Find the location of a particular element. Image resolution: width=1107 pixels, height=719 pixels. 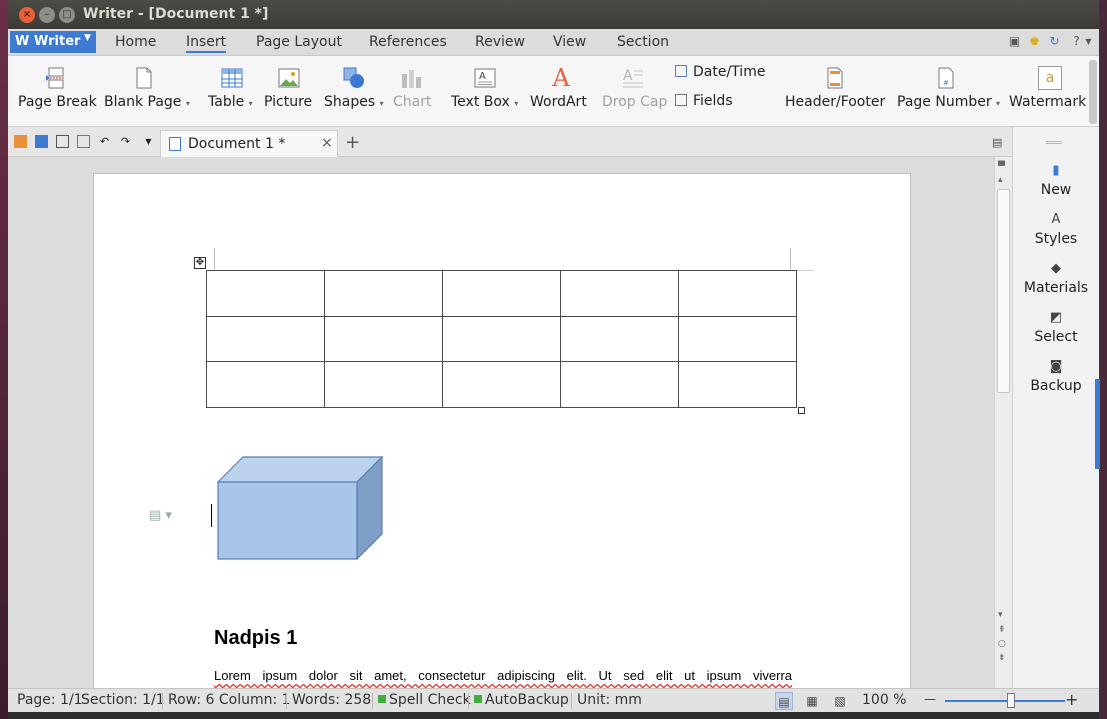

print-layout-view-icon: ▤ is located at coordinates (784, 701).